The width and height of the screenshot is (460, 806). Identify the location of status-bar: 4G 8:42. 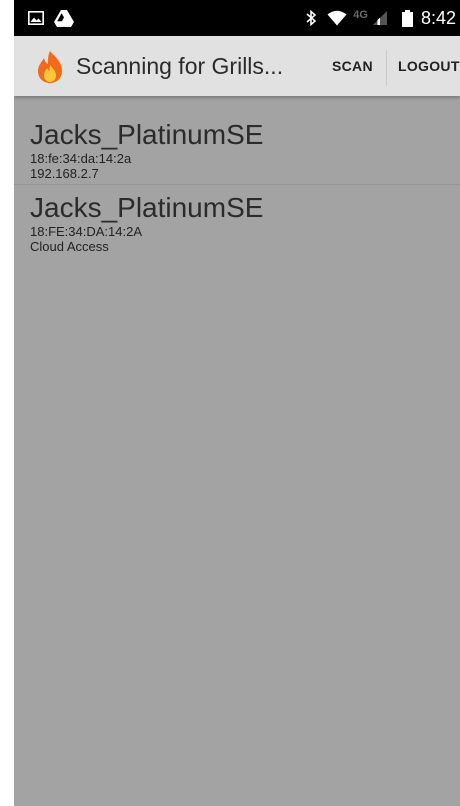
(237, 18).